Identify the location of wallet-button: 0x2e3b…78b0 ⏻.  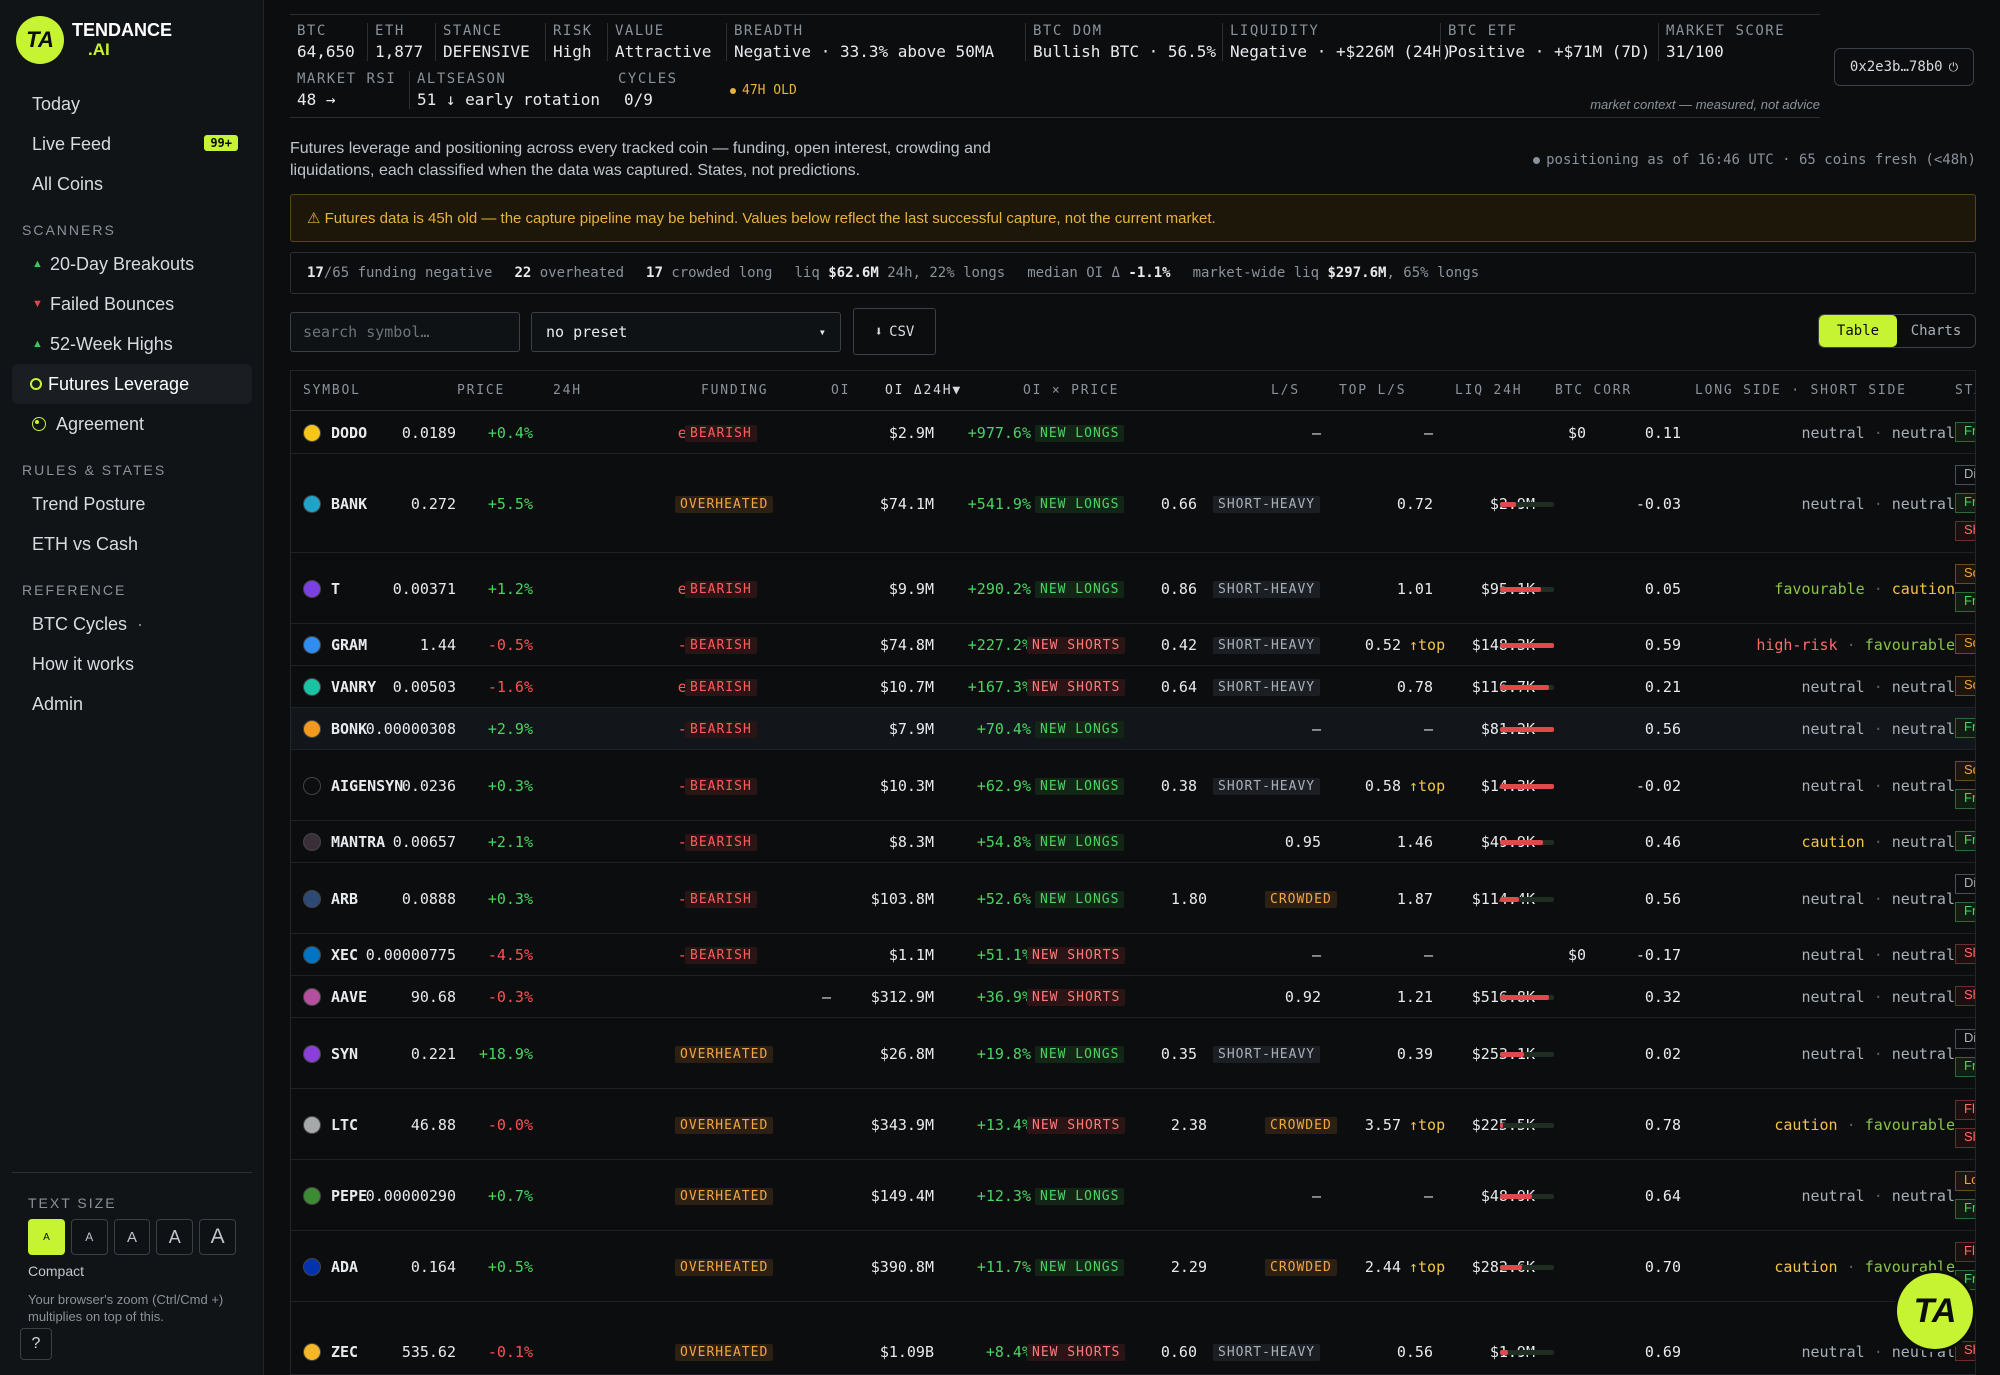
(1904, 67).